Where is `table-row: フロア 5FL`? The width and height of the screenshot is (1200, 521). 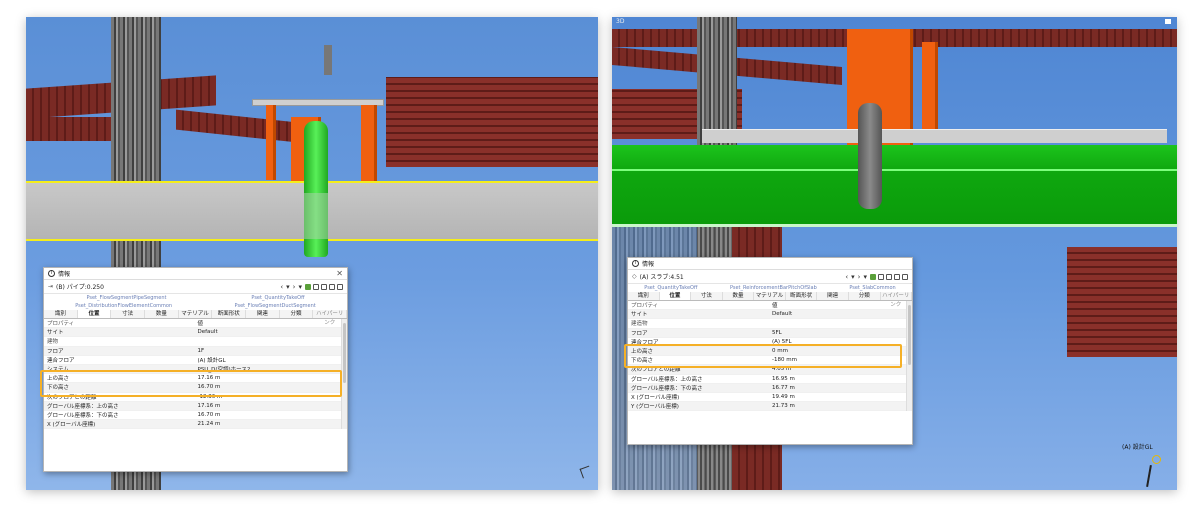 table-row: フロア 5FL is located at coordinates (770, 333).